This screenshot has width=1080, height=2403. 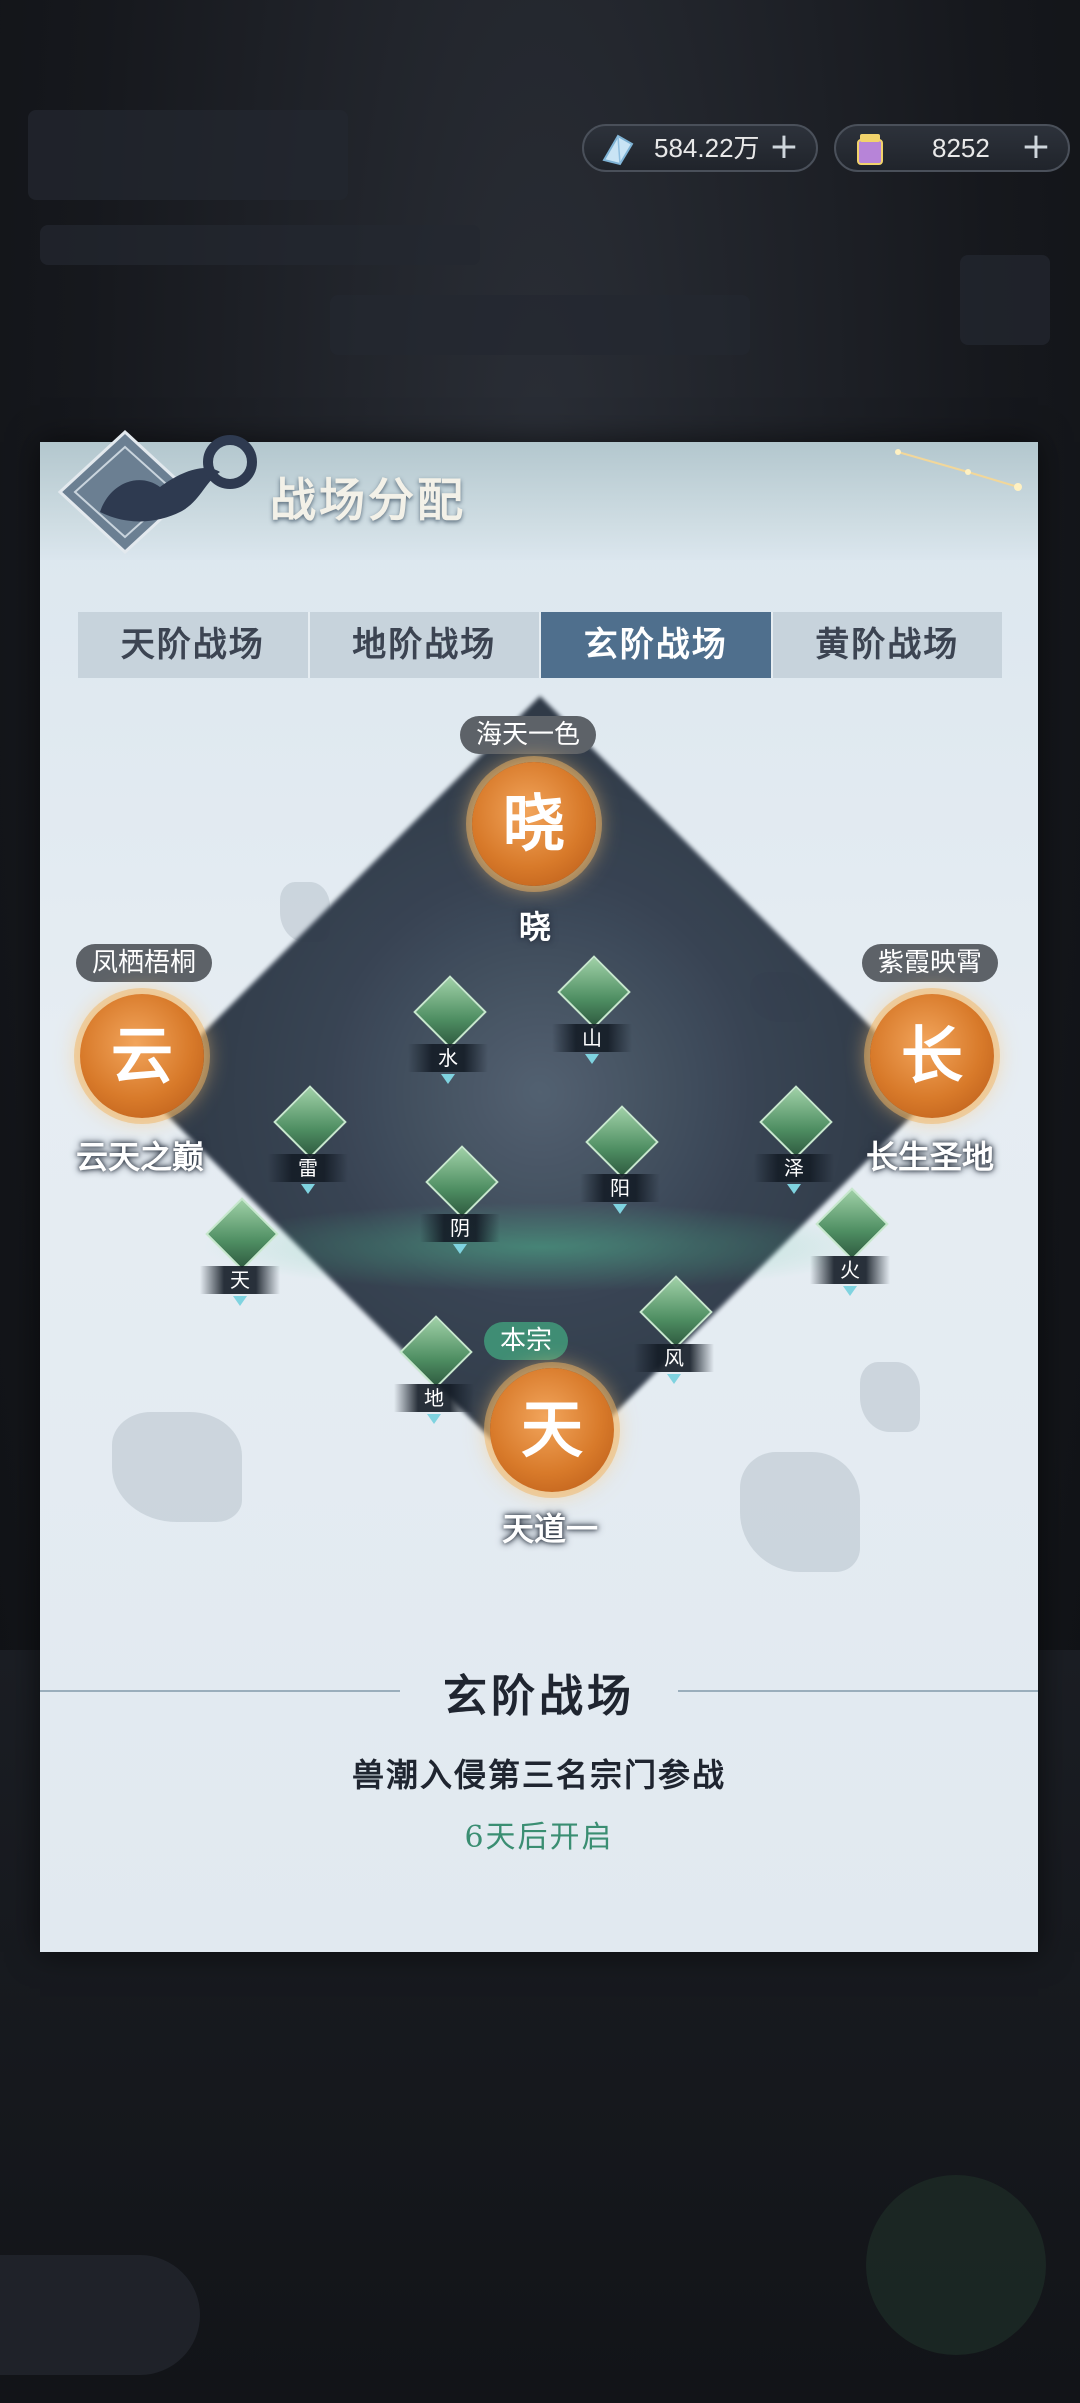 I want to click on battlefield-node-mountain: 山, so click(x=592, y=1009).